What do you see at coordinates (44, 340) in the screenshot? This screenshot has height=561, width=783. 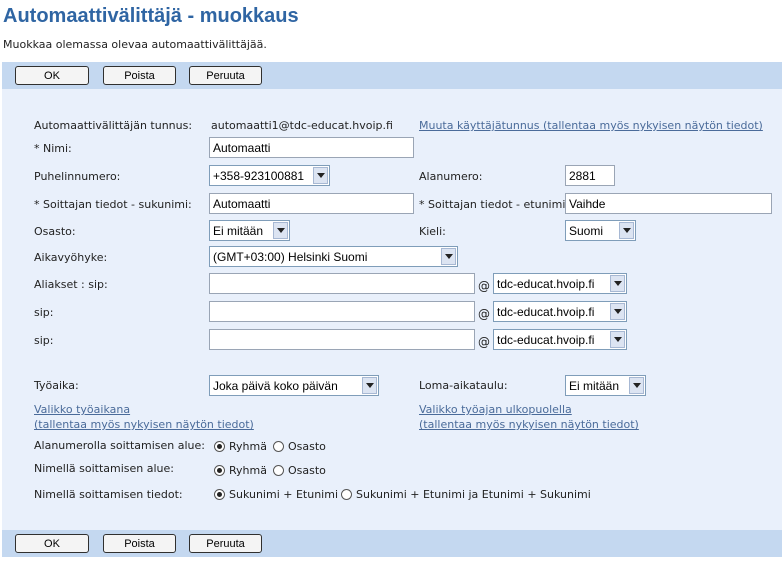 I see `sip-label-3: sip:` at bounding box center [44, 340].